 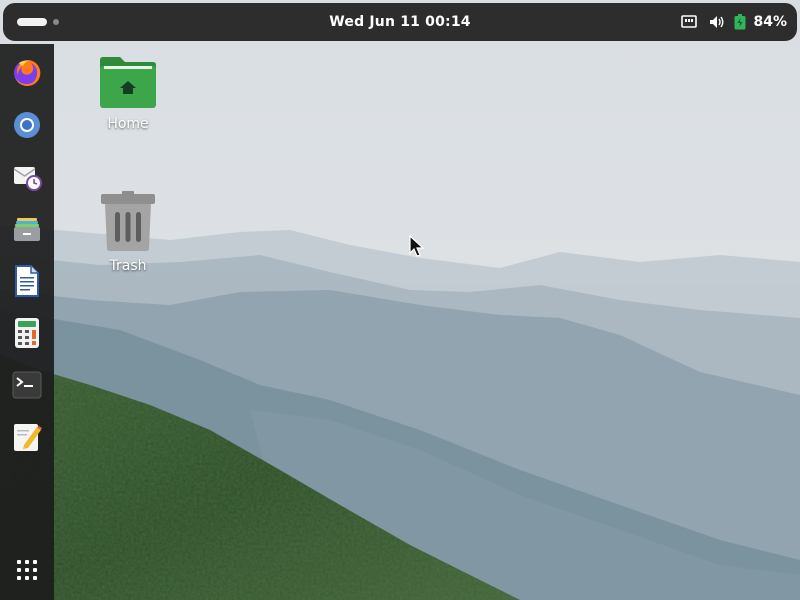 I want to click on dock-item-document, so click(x=27, y=281).